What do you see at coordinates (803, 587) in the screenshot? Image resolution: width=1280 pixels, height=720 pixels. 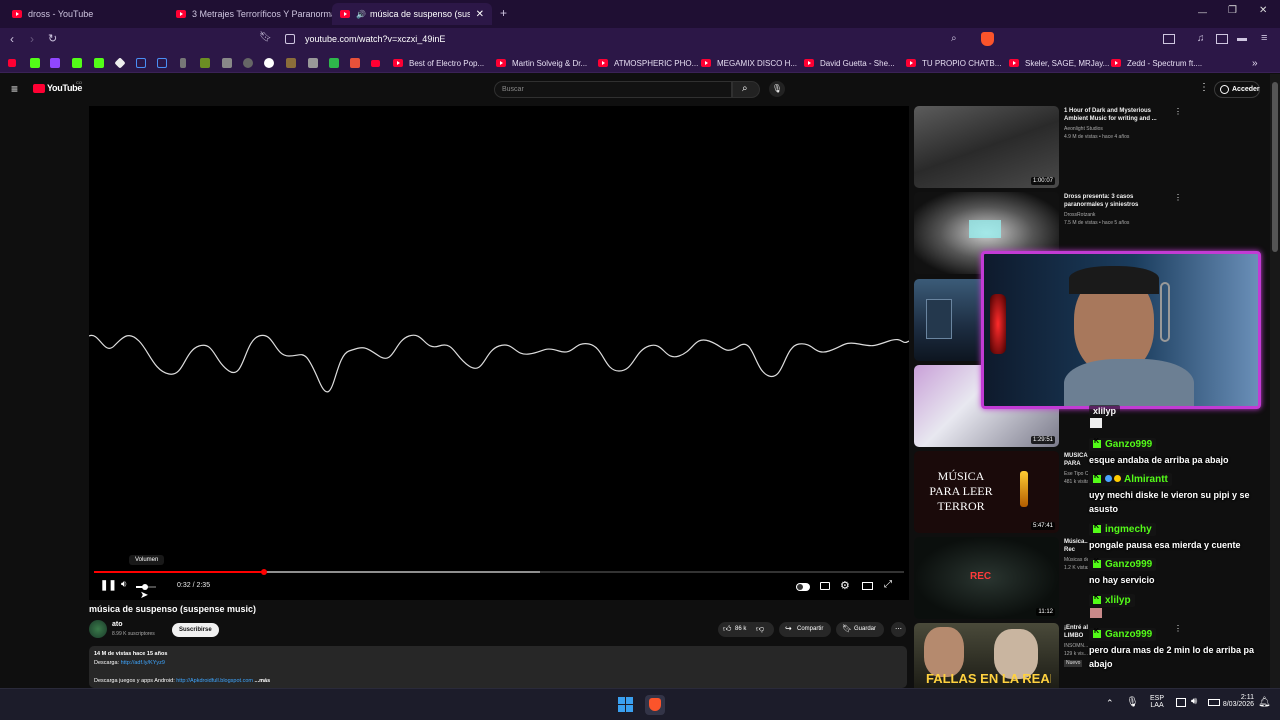 I see `autoplay-toggle` at bounding box center [803, 587].